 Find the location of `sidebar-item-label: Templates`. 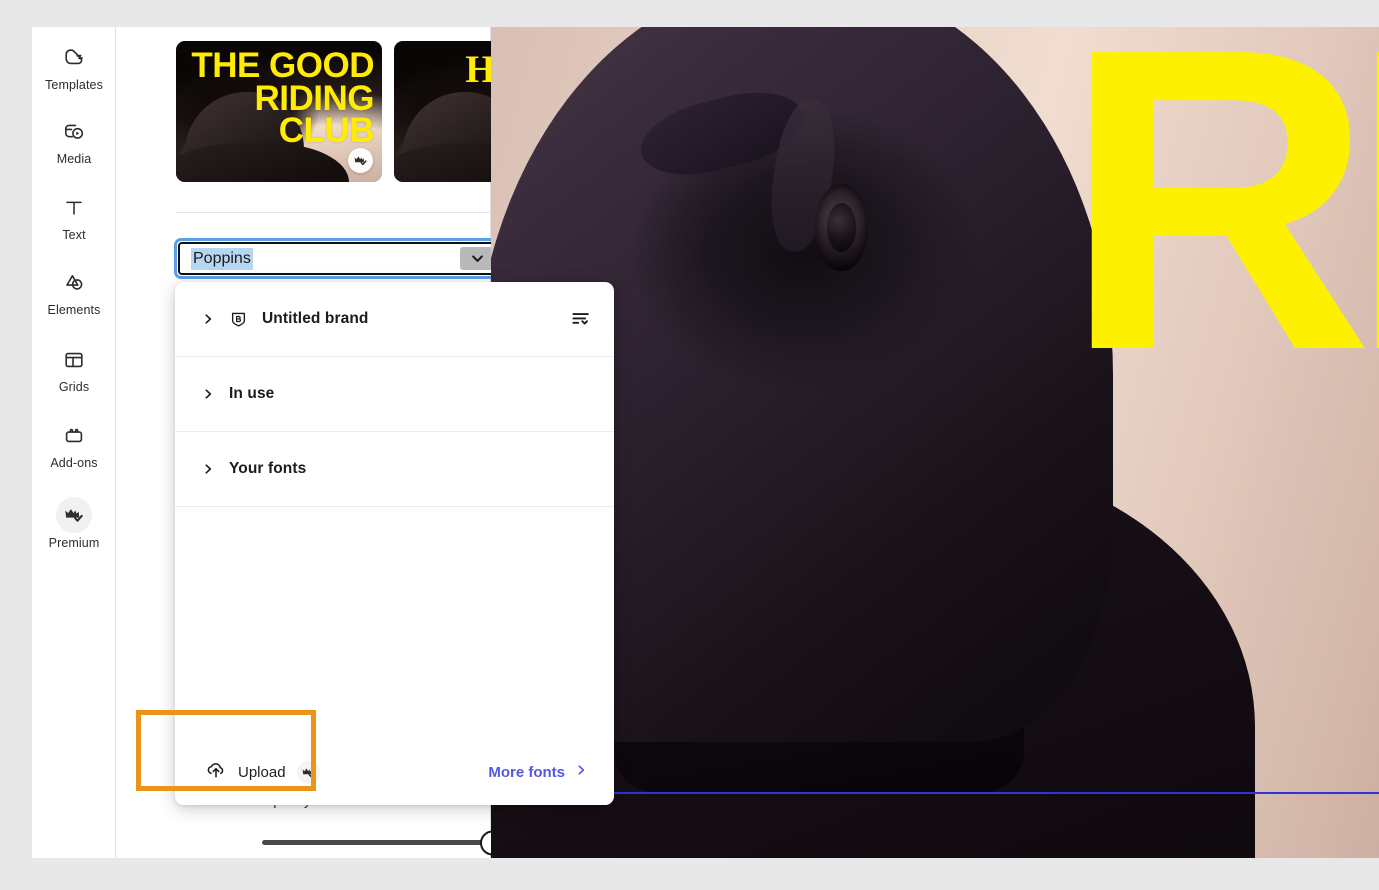

sidebar-item-label: Templates is located at coordinates (74, 85).